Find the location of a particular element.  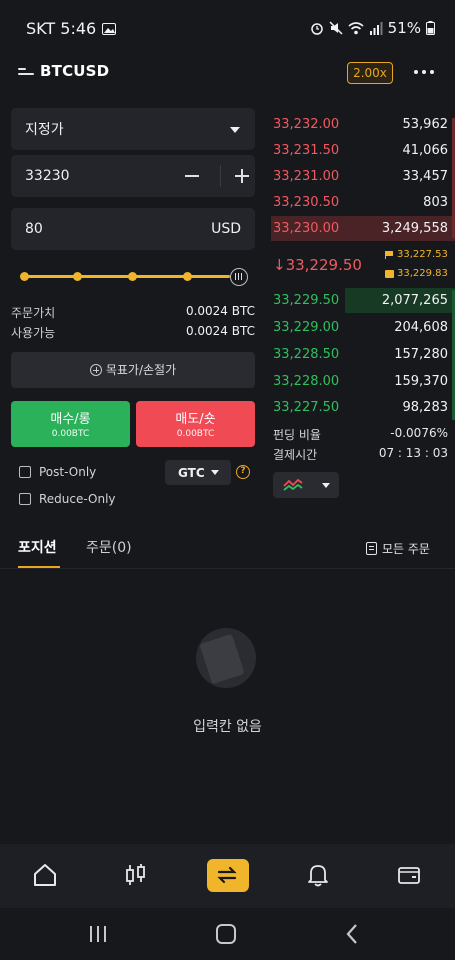

increase-price-button is located at coordinates (242, 176).